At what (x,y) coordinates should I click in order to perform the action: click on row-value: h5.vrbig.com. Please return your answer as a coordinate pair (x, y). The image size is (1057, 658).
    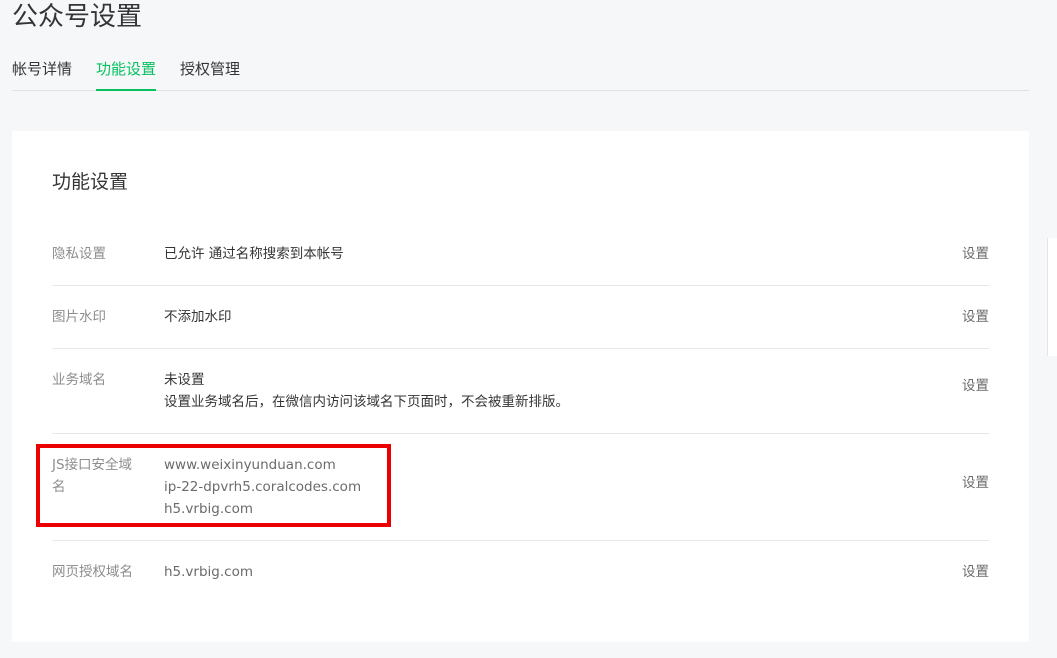
    Looking at the image, I should click on (208, 572).